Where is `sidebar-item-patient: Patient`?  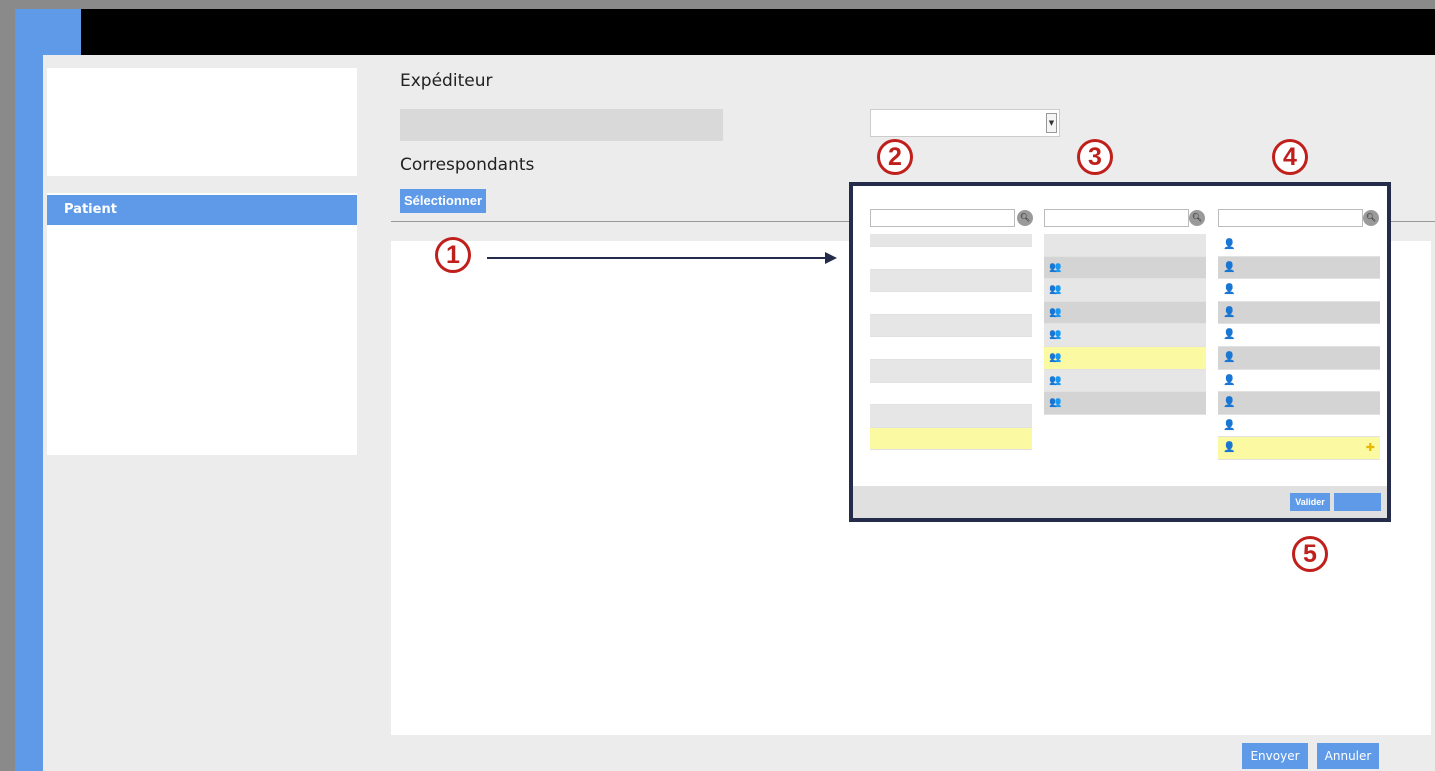
sidebar-item-patient: Patient is located at coordinates (202, 210).